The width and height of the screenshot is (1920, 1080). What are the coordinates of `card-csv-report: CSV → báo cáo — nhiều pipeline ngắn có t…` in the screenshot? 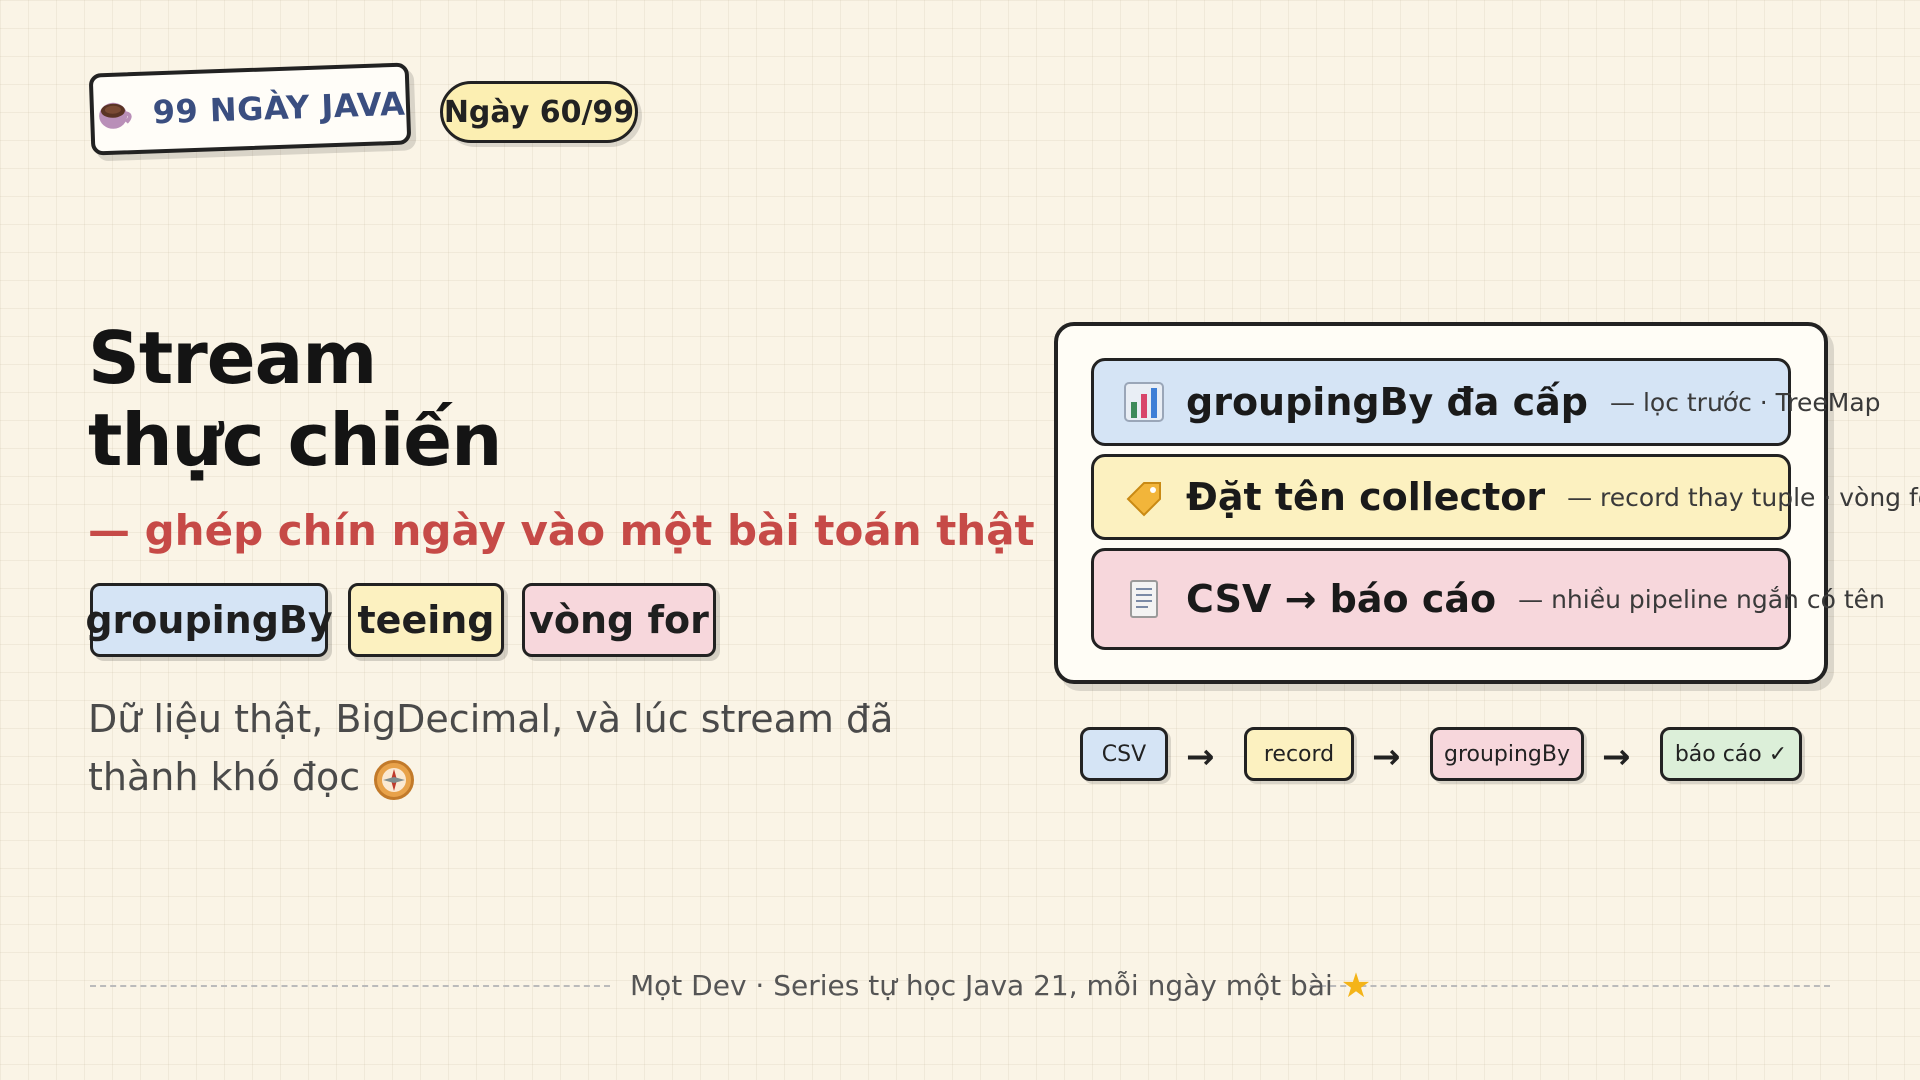 It's located at (1488, 599).